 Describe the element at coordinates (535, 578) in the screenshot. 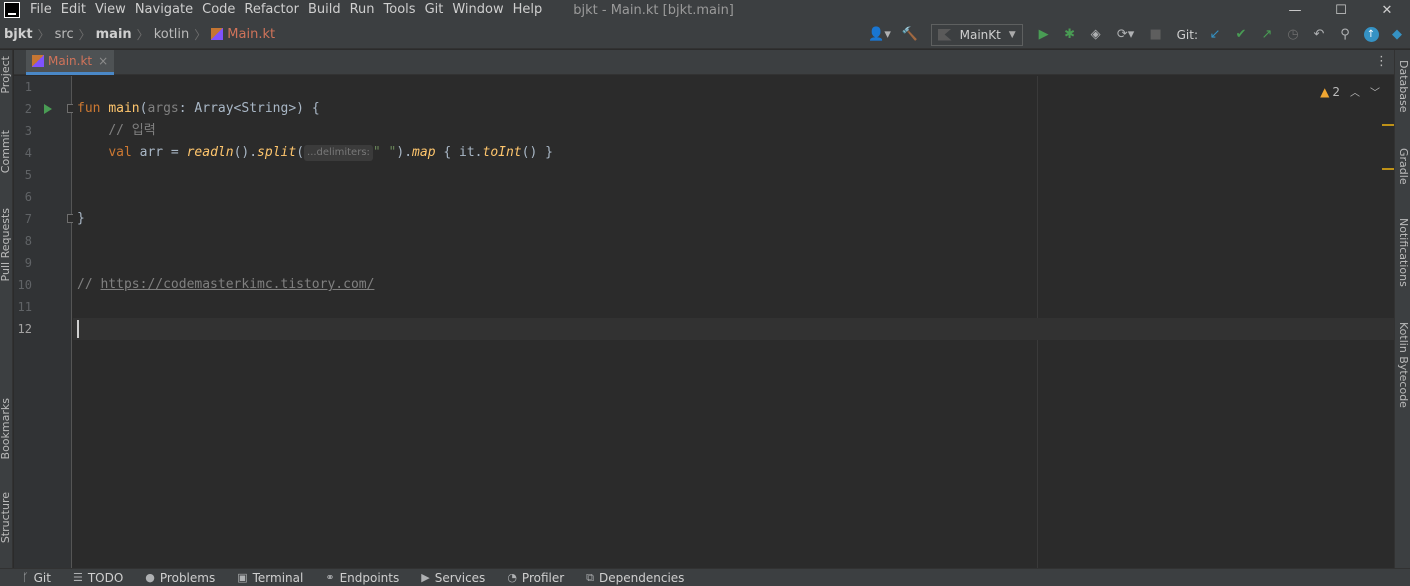

I see `tool-profiler: ◔ Profiler` at that location.